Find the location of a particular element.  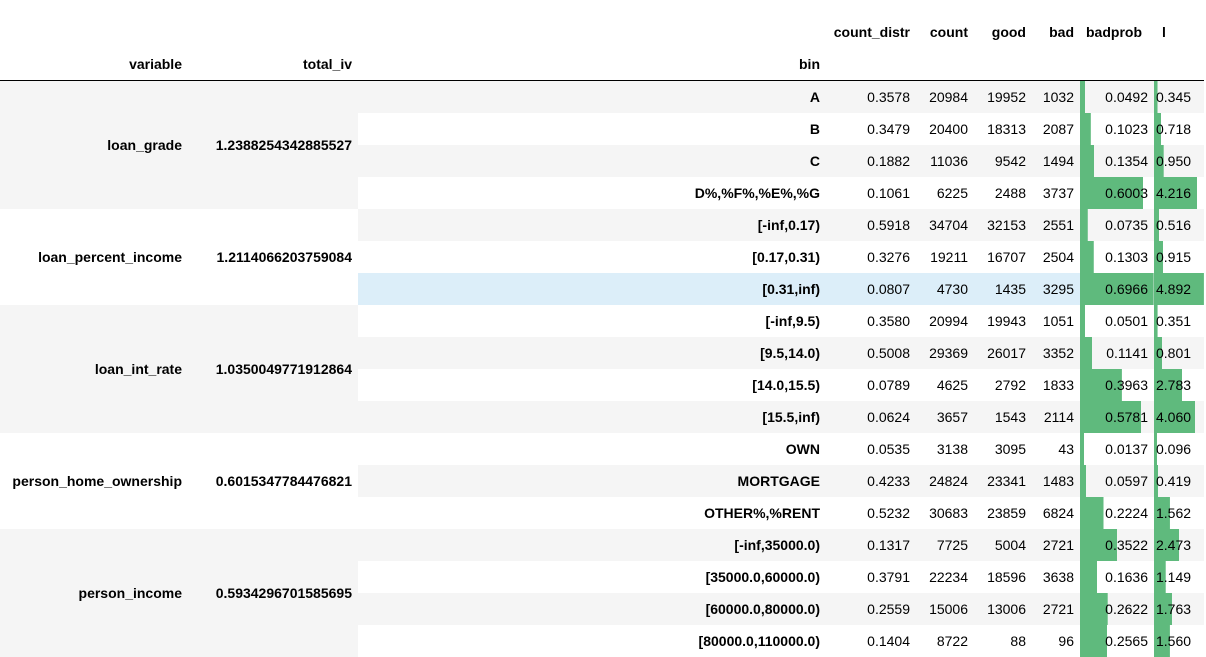

bad-cell: 3295 is located at coordinates (1056, 289).